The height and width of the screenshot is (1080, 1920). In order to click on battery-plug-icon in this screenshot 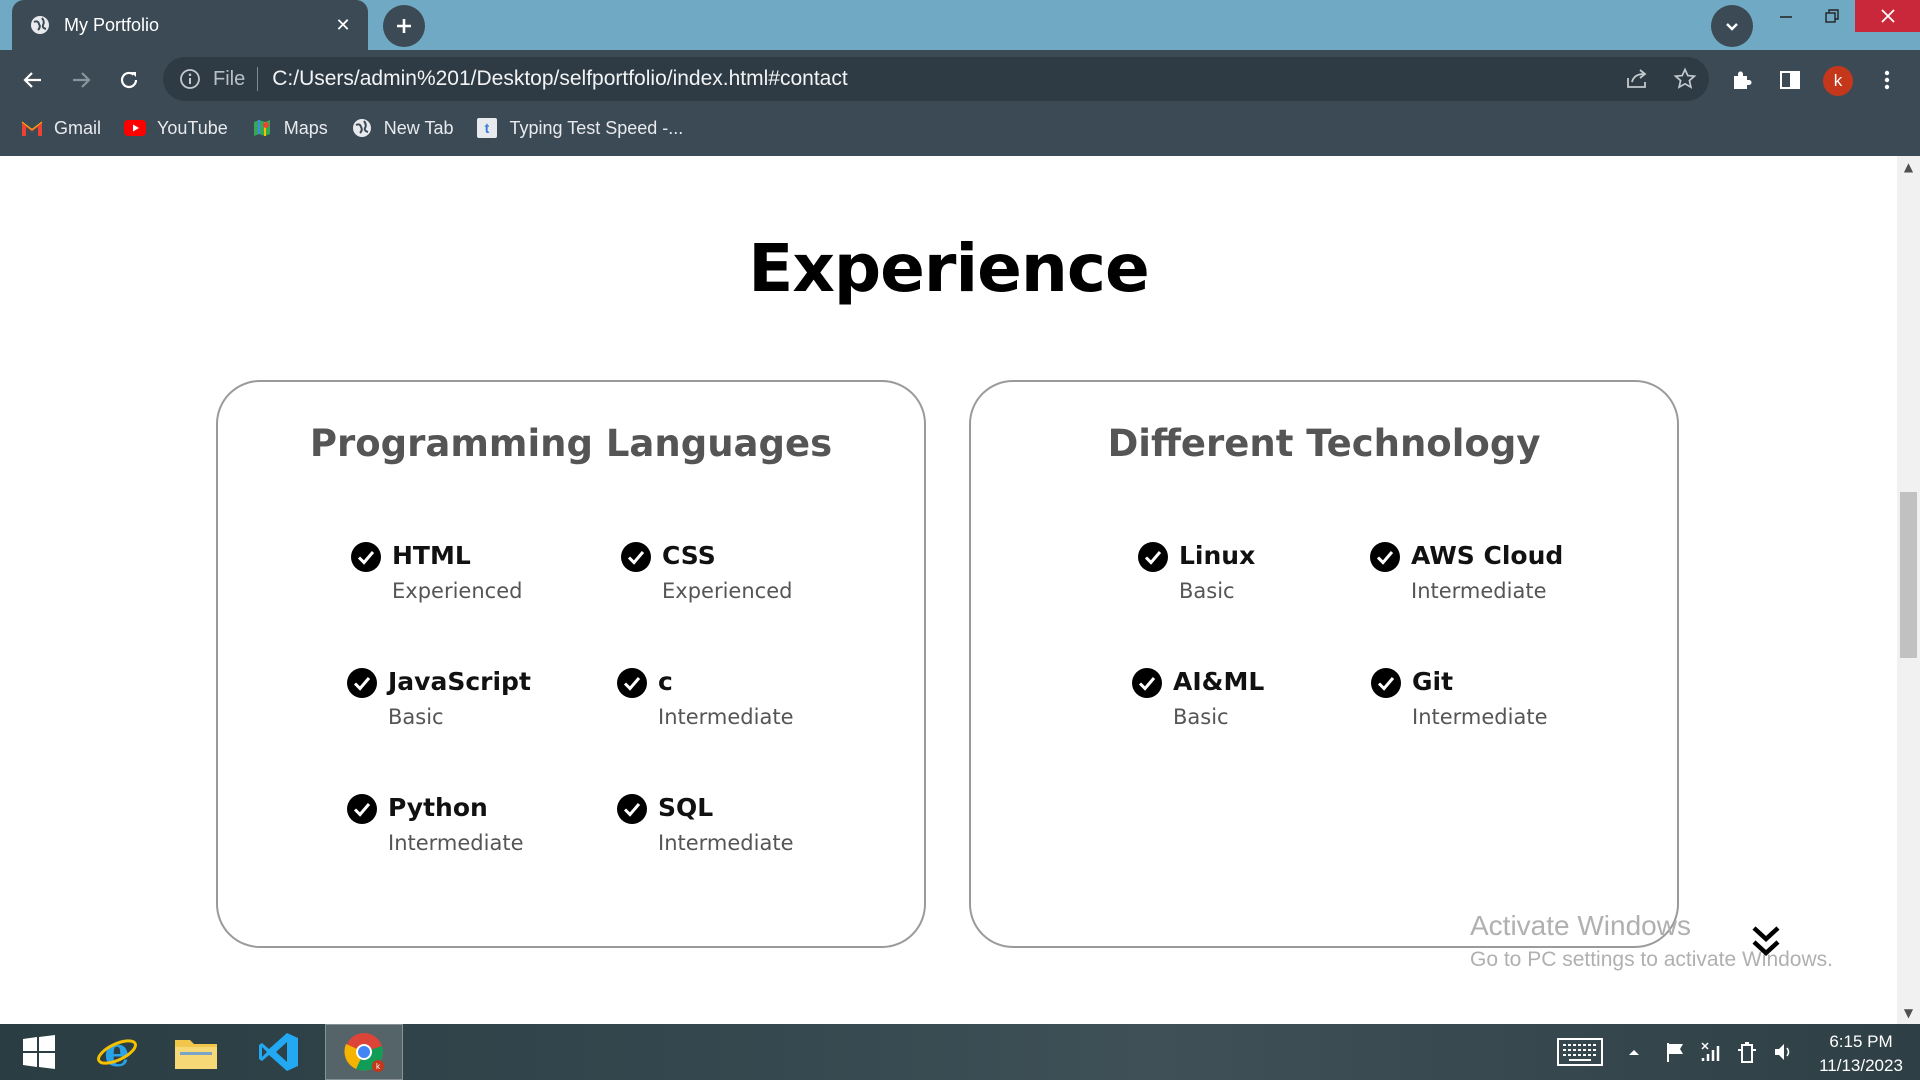, I will do `click(1747, 1052)`.